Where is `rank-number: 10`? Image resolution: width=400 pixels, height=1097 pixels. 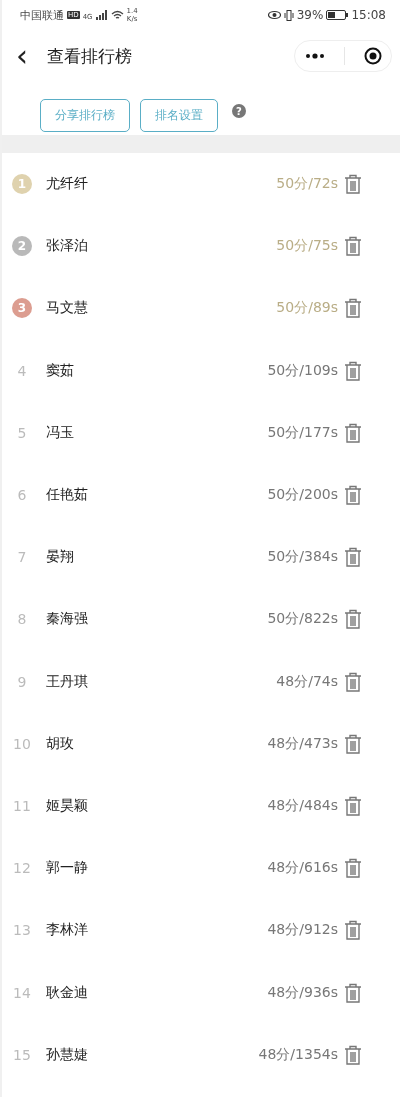 rank-number: 10 is located at coordinates (22, 744).